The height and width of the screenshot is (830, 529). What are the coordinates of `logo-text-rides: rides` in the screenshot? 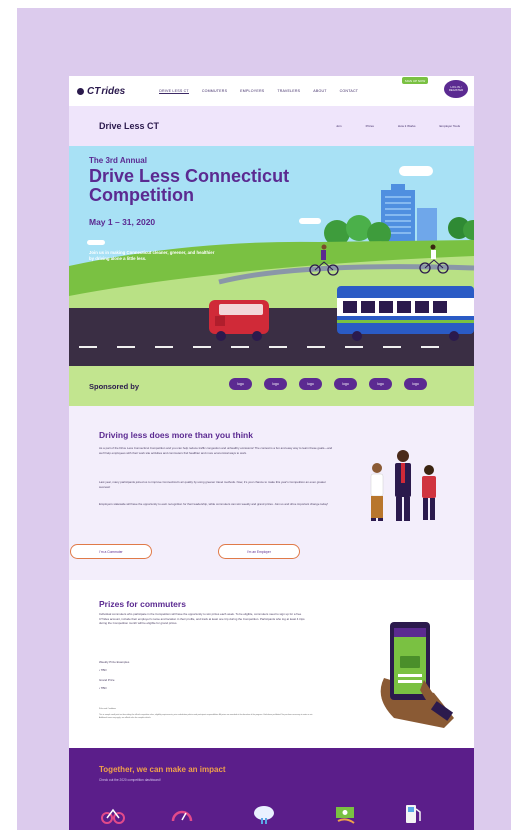 It's located at (113, 91).